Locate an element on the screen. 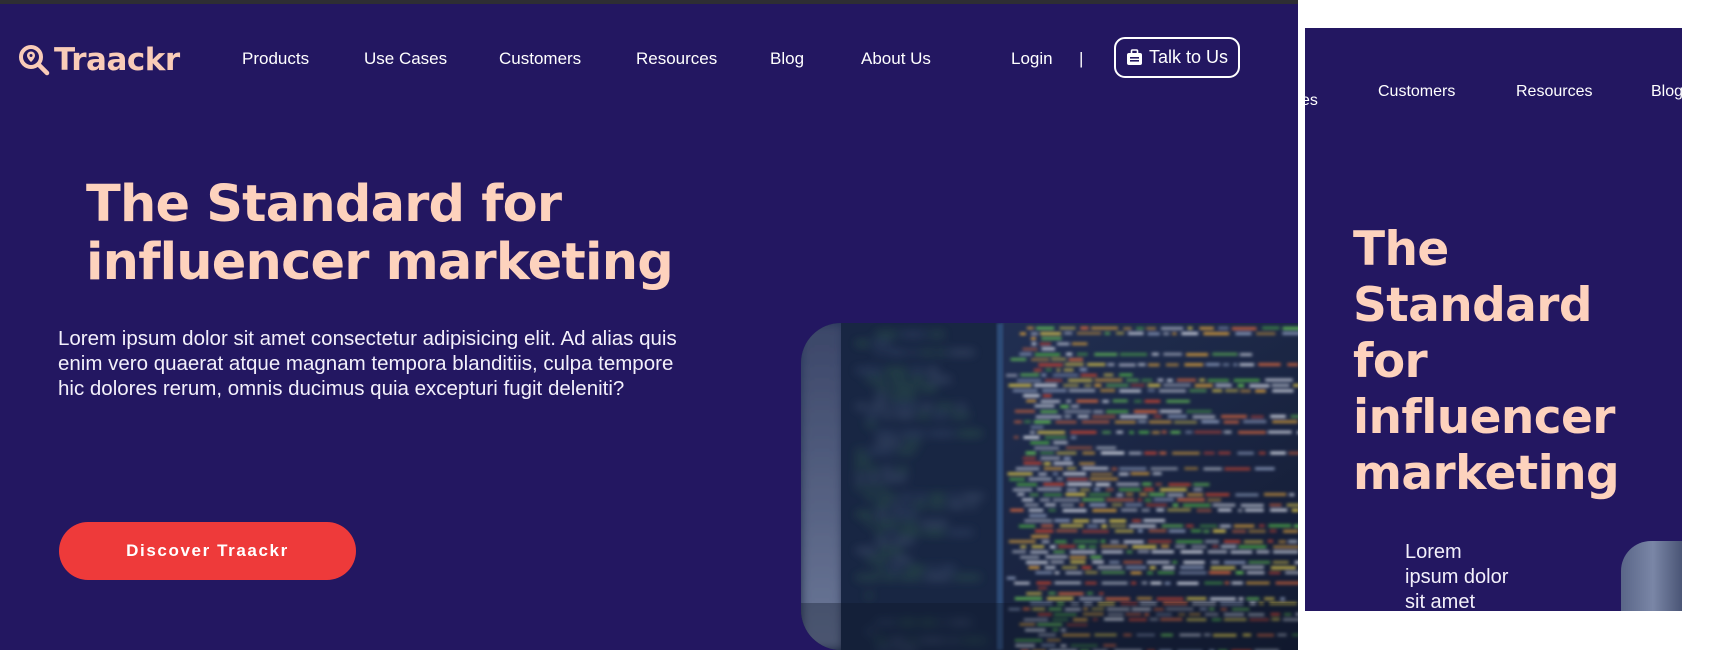 The image size is (1730, 650). nav-about-us: About Us is located at coordinates (896, 59).